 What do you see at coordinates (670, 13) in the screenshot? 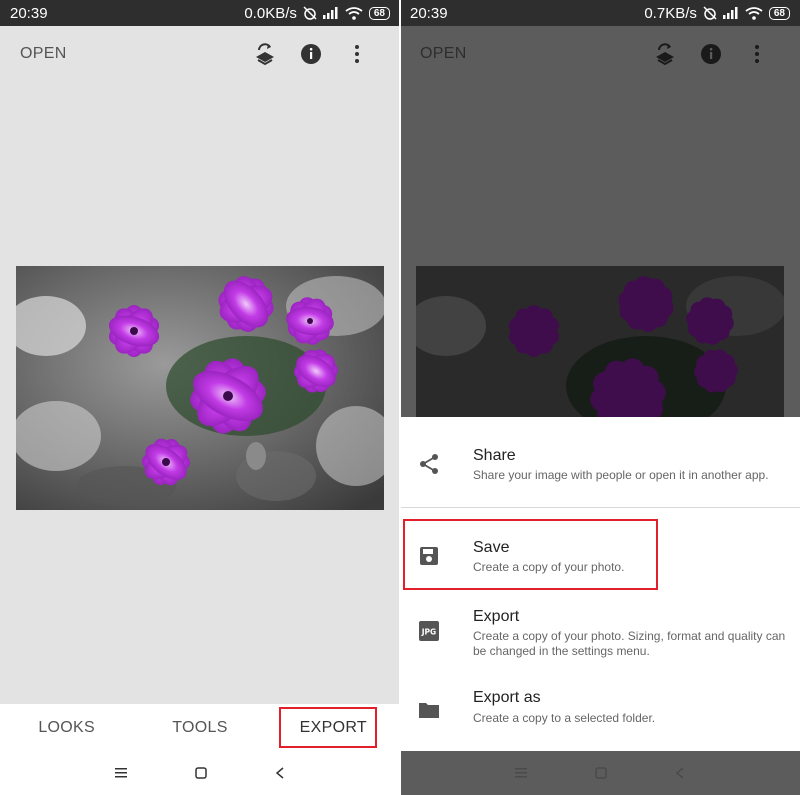
I see `network-speed: 0.7KB/s` at bounding box center [670, 13].